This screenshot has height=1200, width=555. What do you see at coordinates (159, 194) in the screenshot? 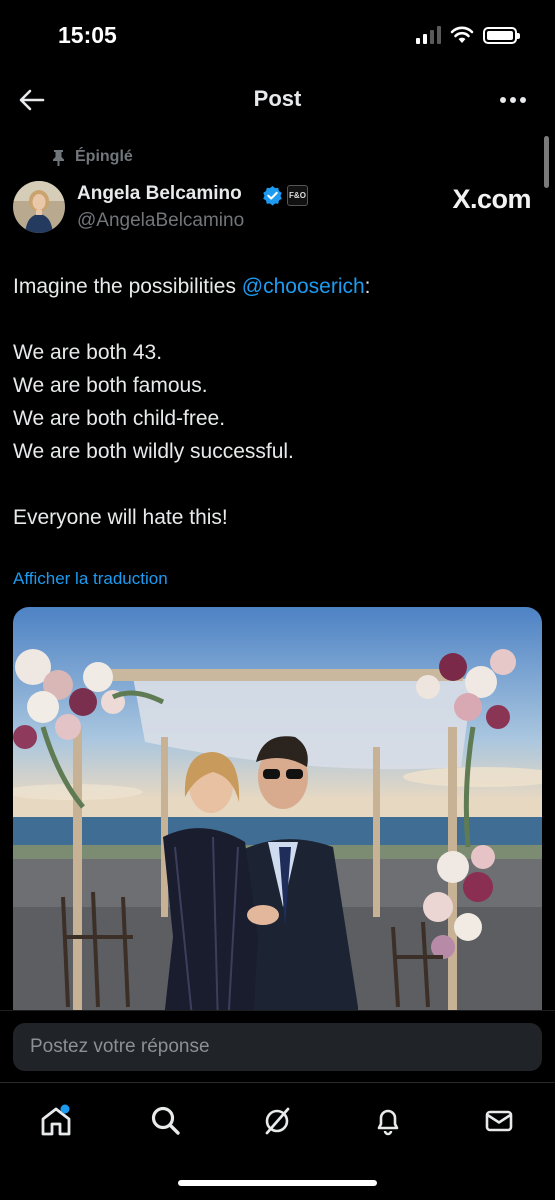
I see `author-name: Angela Belcamino` at bounding box center [159, 194].